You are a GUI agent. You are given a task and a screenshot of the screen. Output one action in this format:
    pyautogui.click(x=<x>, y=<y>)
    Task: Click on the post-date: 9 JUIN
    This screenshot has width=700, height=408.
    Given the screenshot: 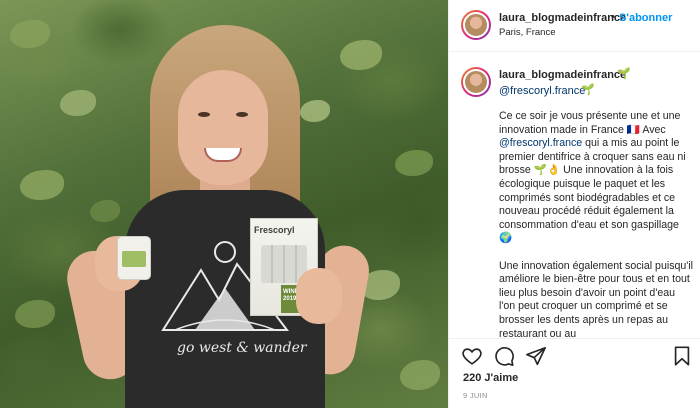 What is the action you would take?
    pyautogui.click(x=475, y=395)
    